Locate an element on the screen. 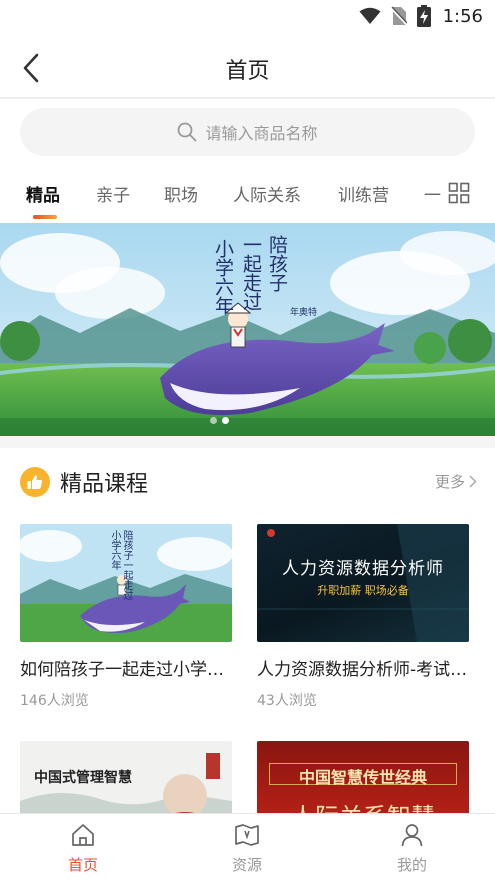  search-input: 请输入商品名称 is located at coordinates (247, 132).